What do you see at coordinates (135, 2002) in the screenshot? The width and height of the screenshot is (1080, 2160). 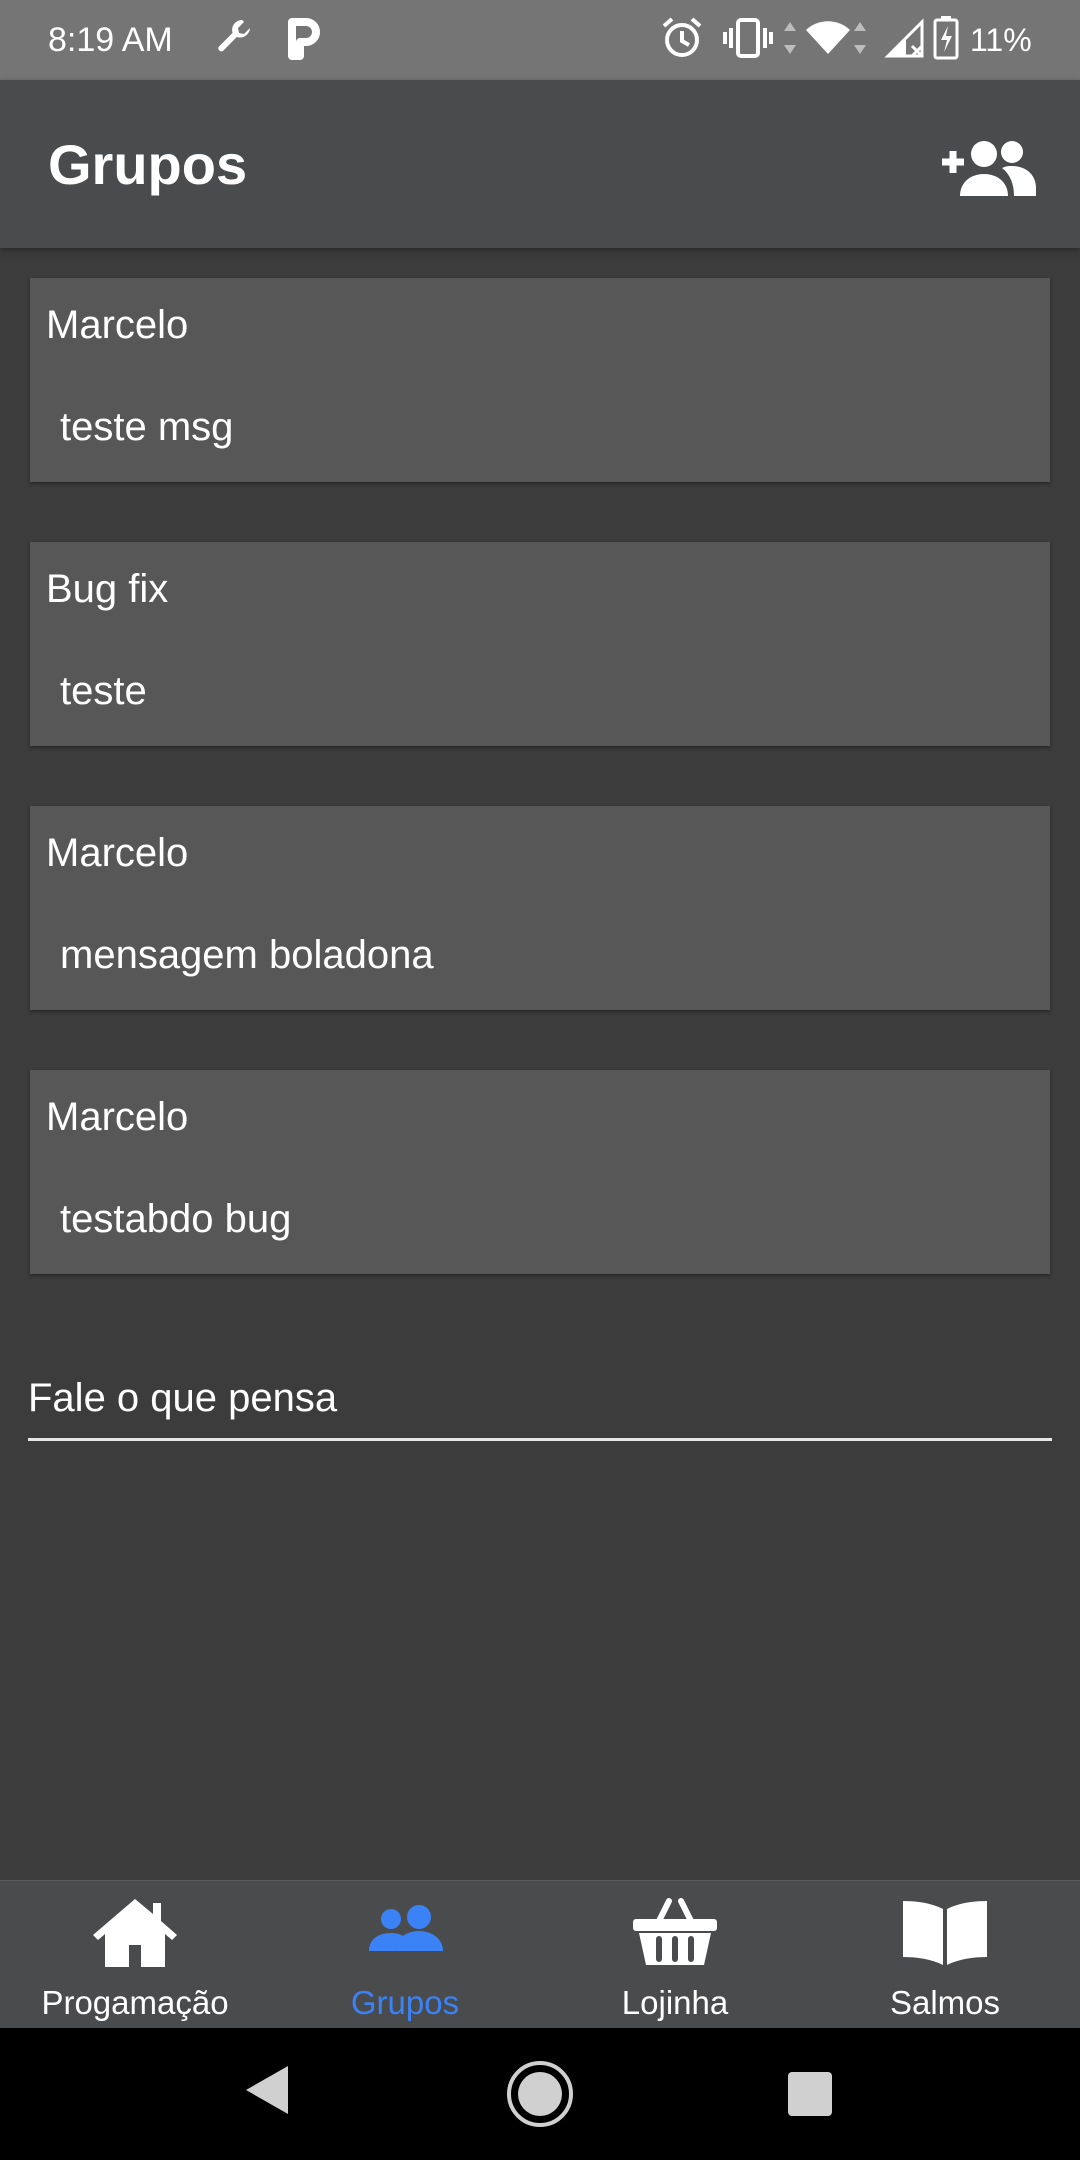 I see `nav-label: Progamação` at bounding box center [135, 2002].